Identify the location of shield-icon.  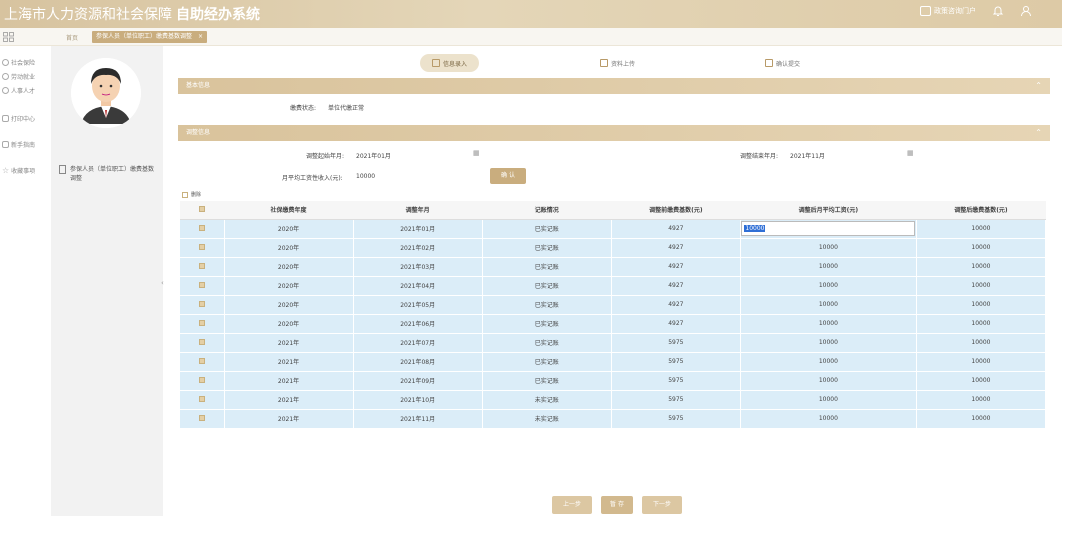
(5, 62).